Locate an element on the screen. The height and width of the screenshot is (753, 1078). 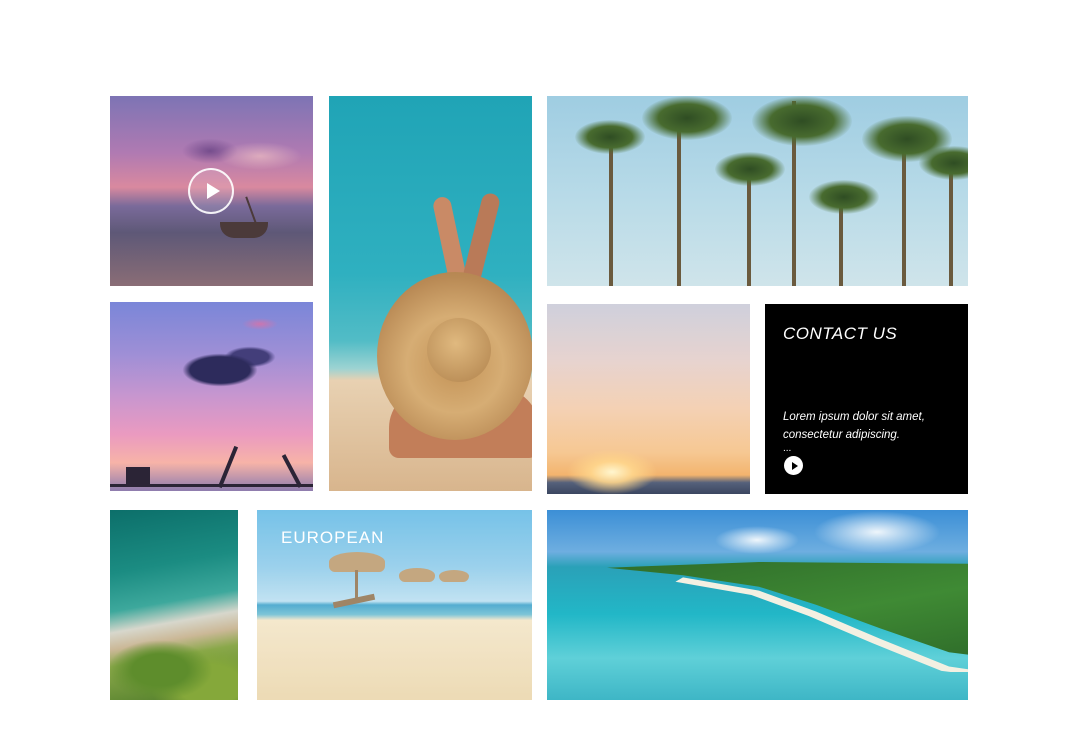
image-tile-sunset-sea is located at coordinates (648, 399).